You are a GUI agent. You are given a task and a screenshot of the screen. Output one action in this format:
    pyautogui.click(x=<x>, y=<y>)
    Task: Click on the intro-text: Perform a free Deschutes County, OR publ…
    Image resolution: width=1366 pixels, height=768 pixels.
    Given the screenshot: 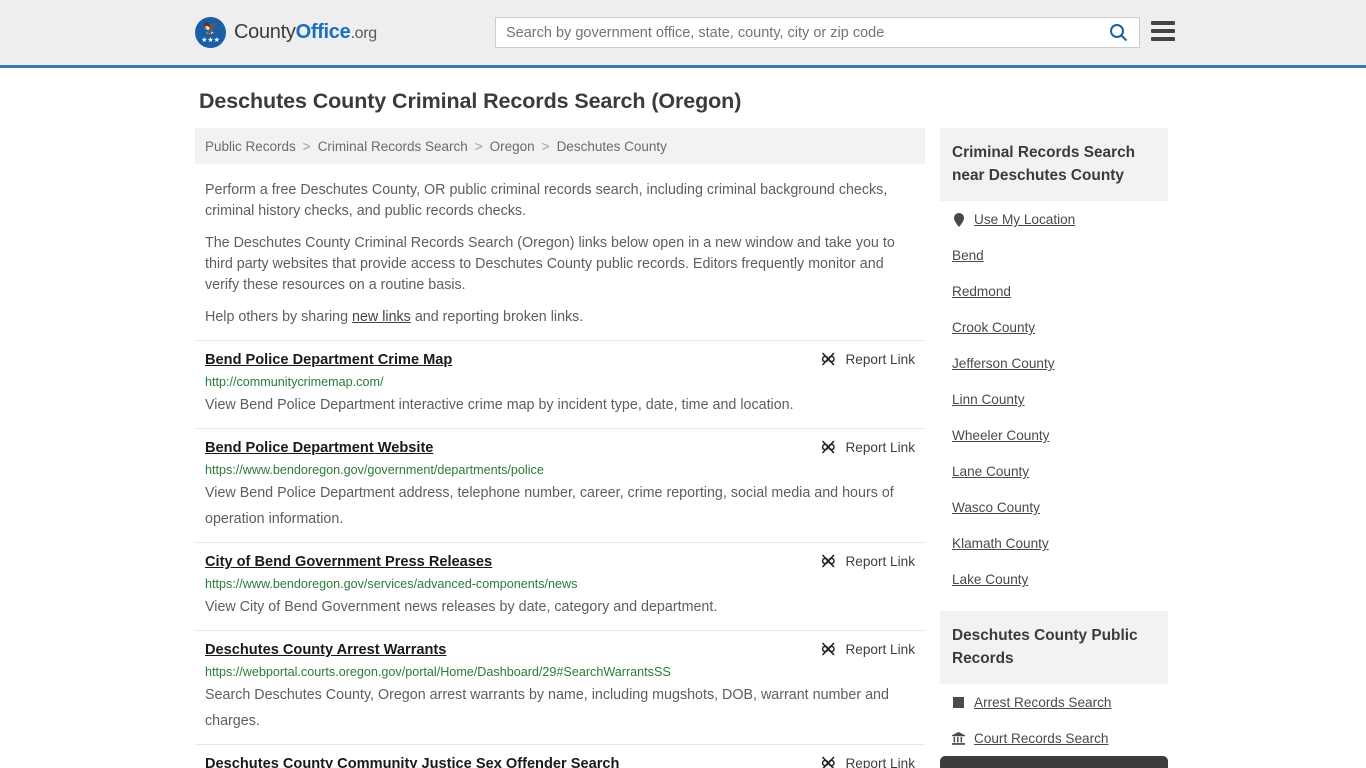 What is the action you would take?
    pyautogui.click(x=560, y=246)
    